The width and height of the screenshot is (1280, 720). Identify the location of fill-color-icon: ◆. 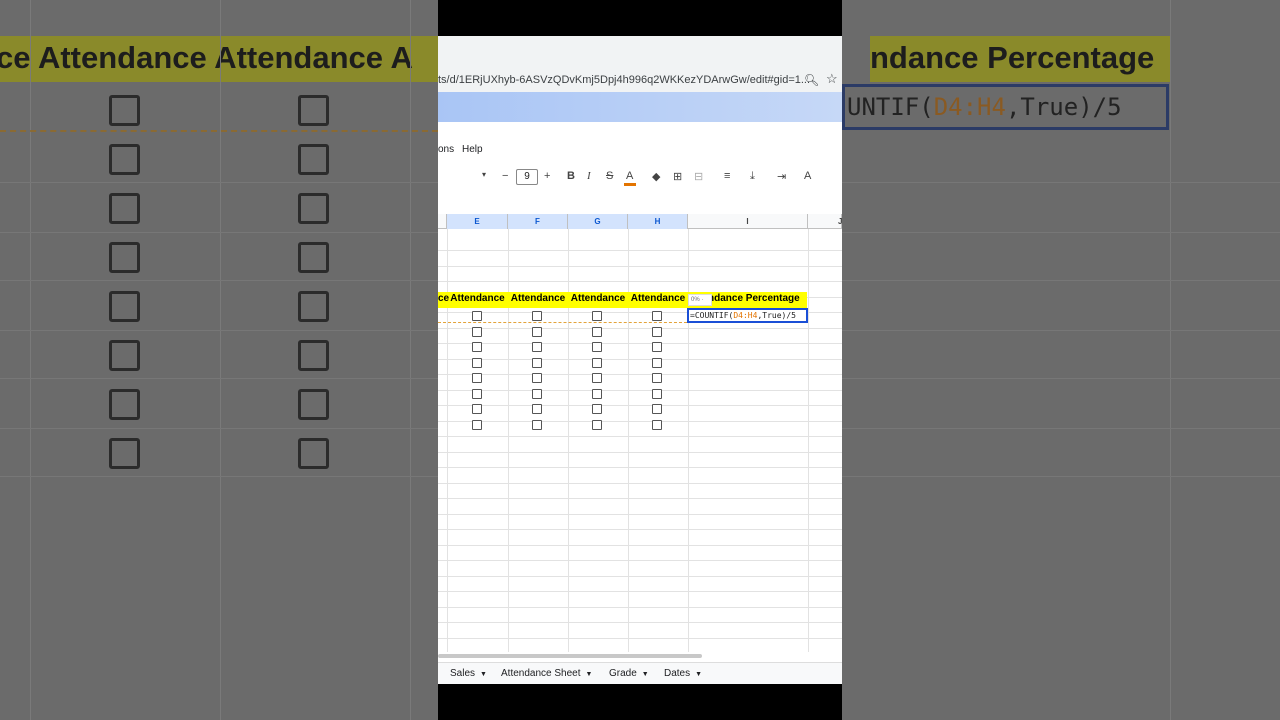
(656, 176).